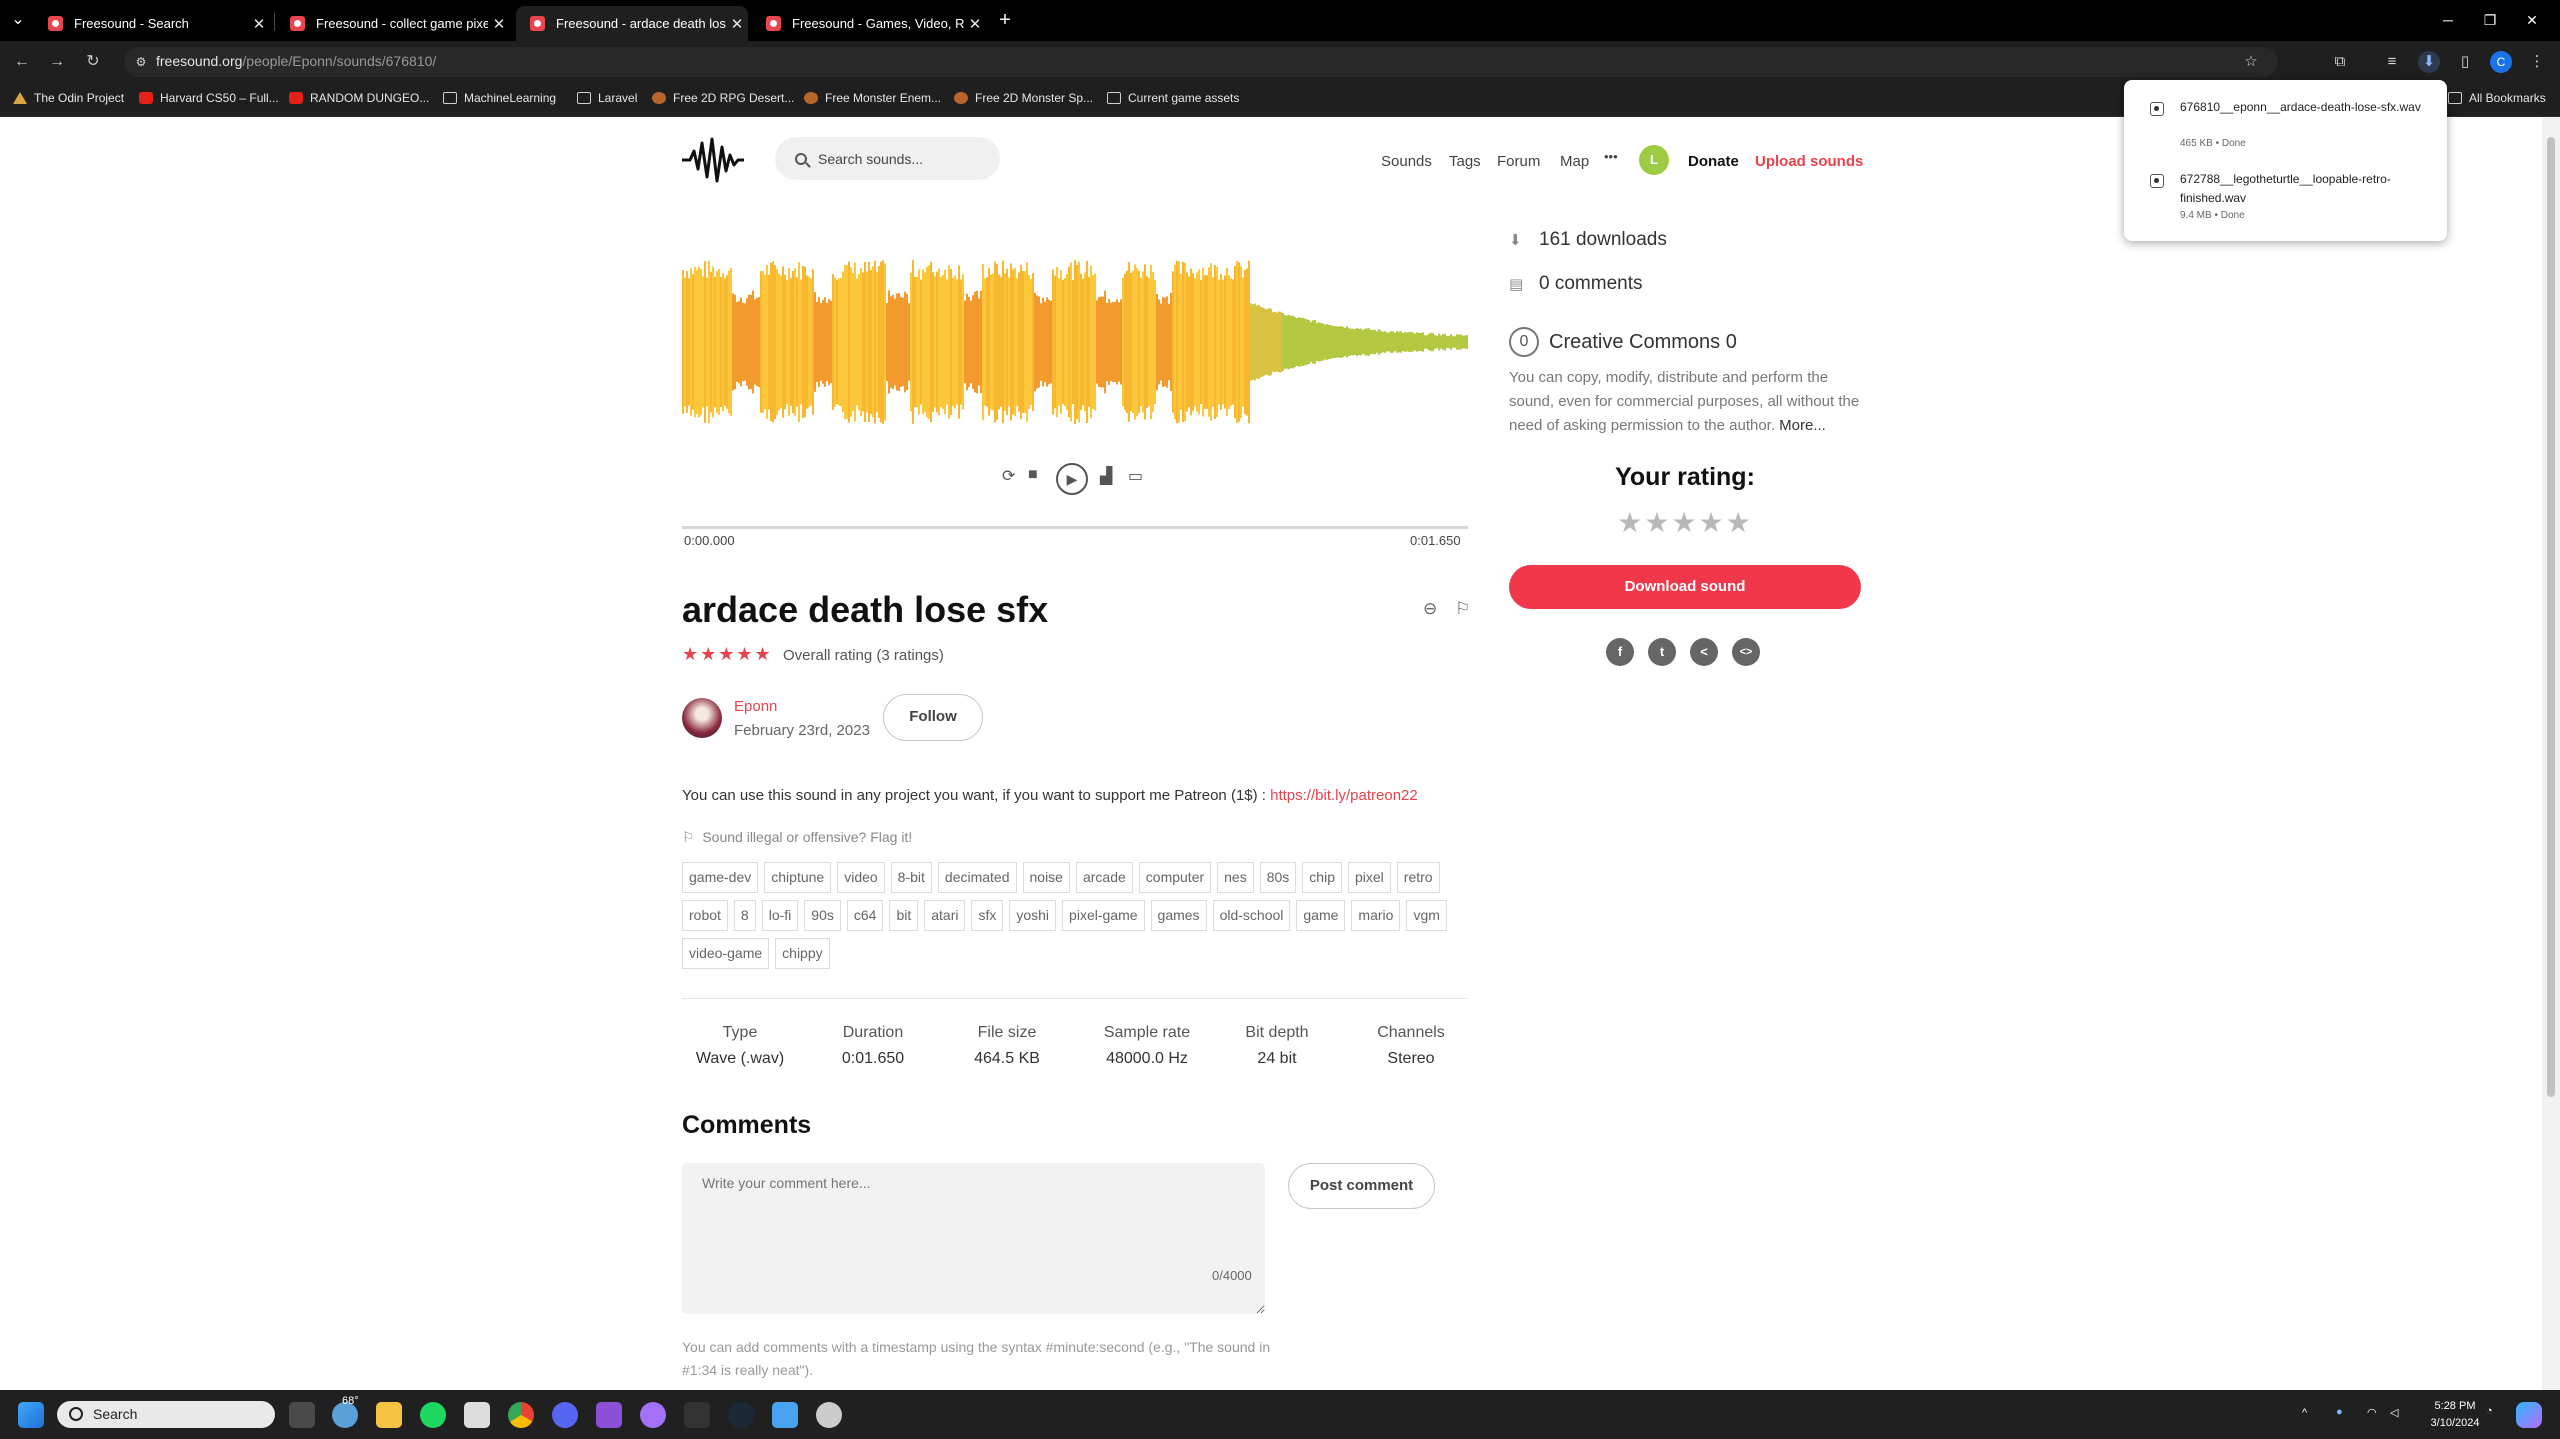 The image size is (2560, 1439). I want to click on tag-chip: pixel, so click(1369, 877).